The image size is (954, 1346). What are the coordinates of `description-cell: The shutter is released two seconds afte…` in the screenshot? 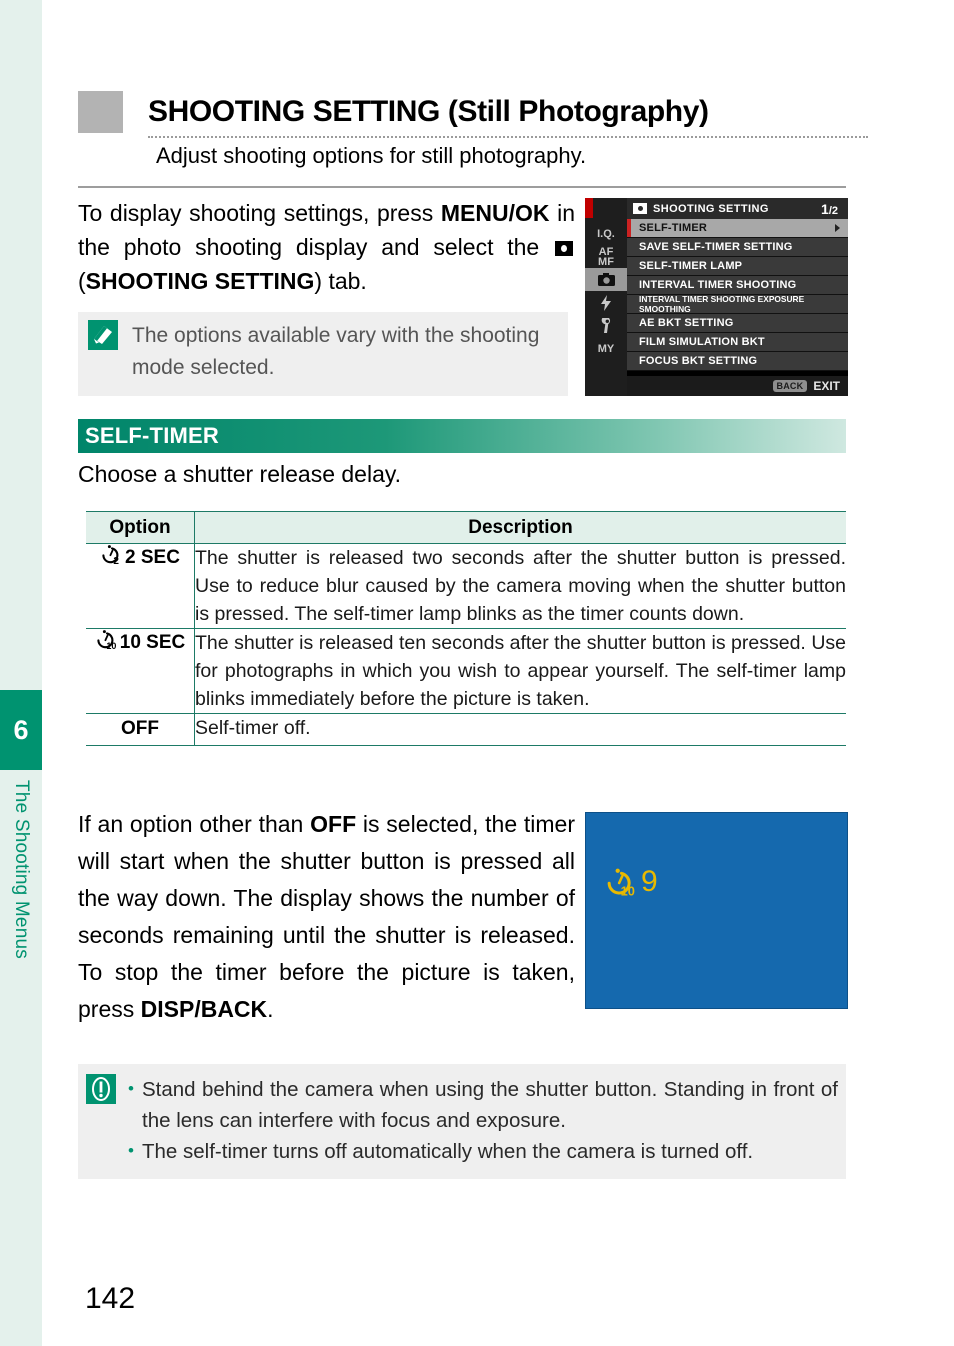 It's located at (520, 586).